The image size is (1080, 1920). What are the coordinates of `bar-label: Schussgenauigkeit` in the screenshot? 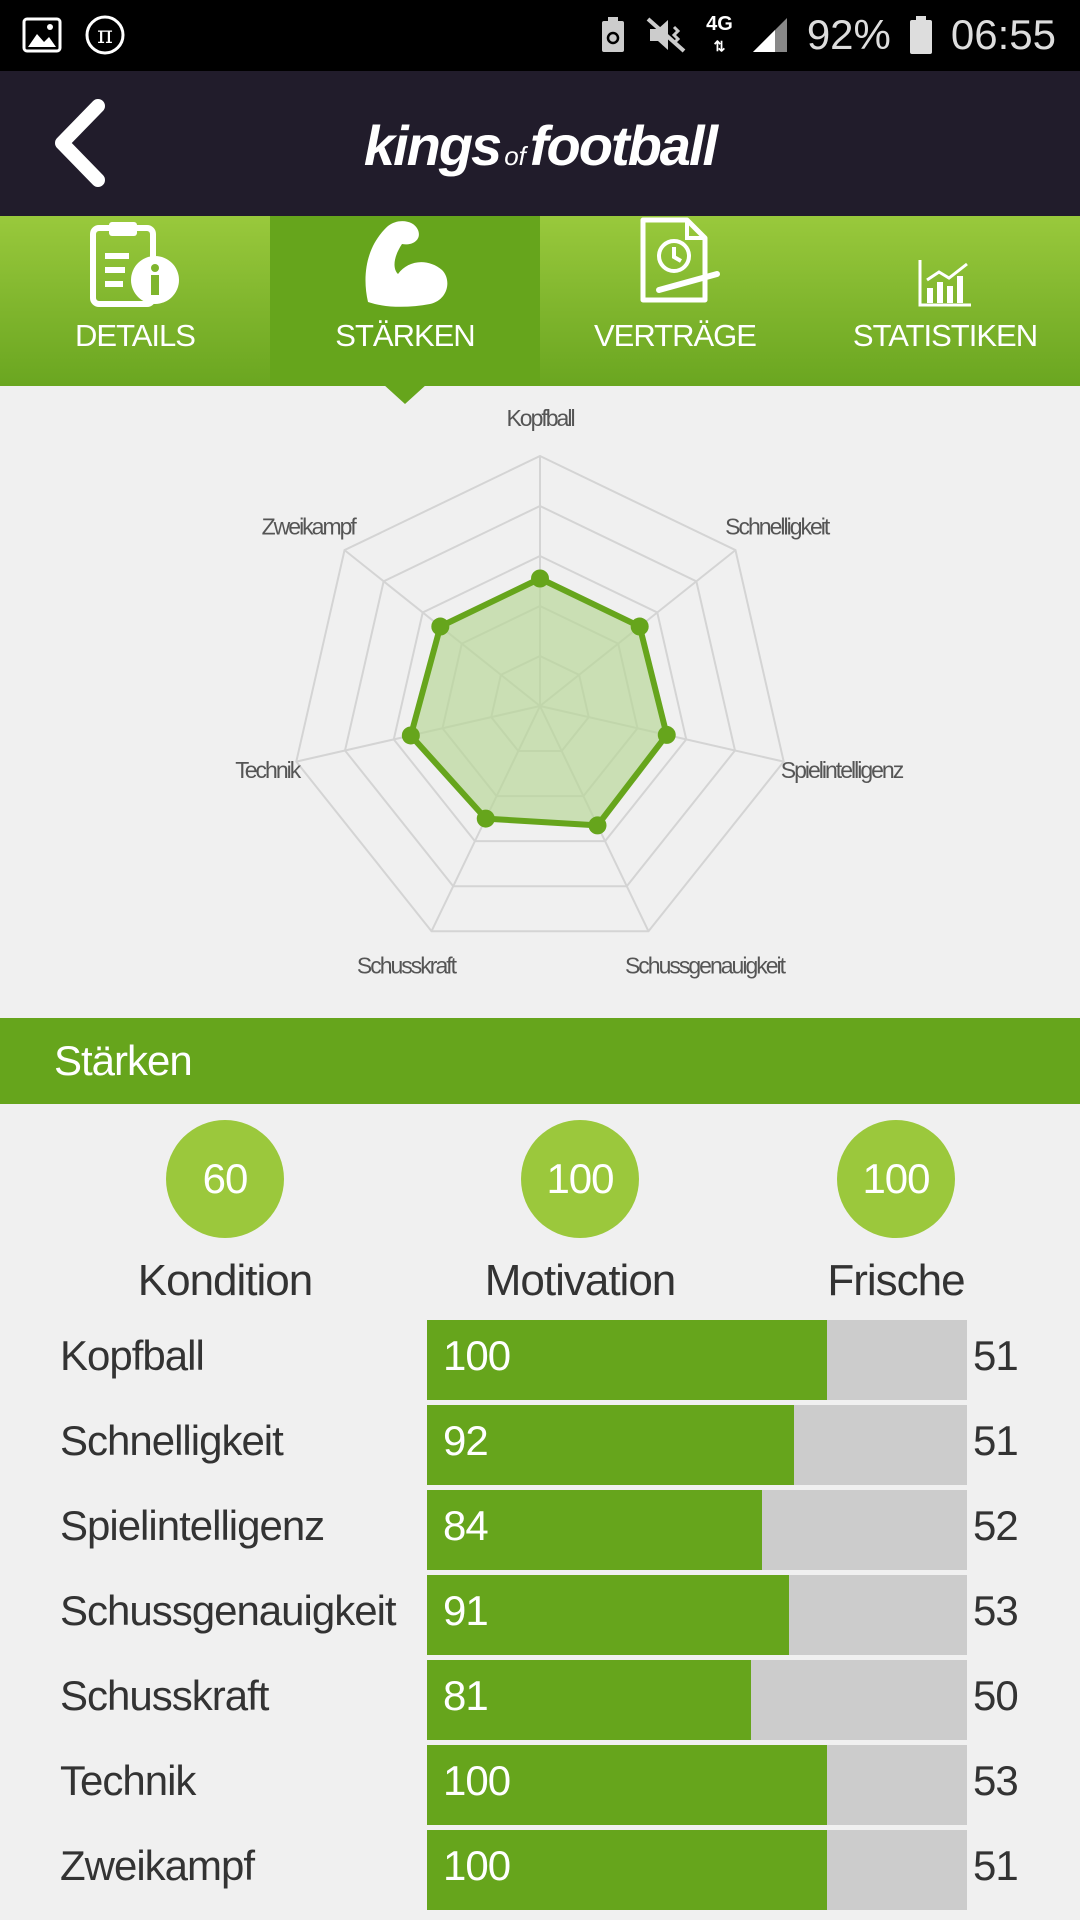 It's located at (228, 1610).